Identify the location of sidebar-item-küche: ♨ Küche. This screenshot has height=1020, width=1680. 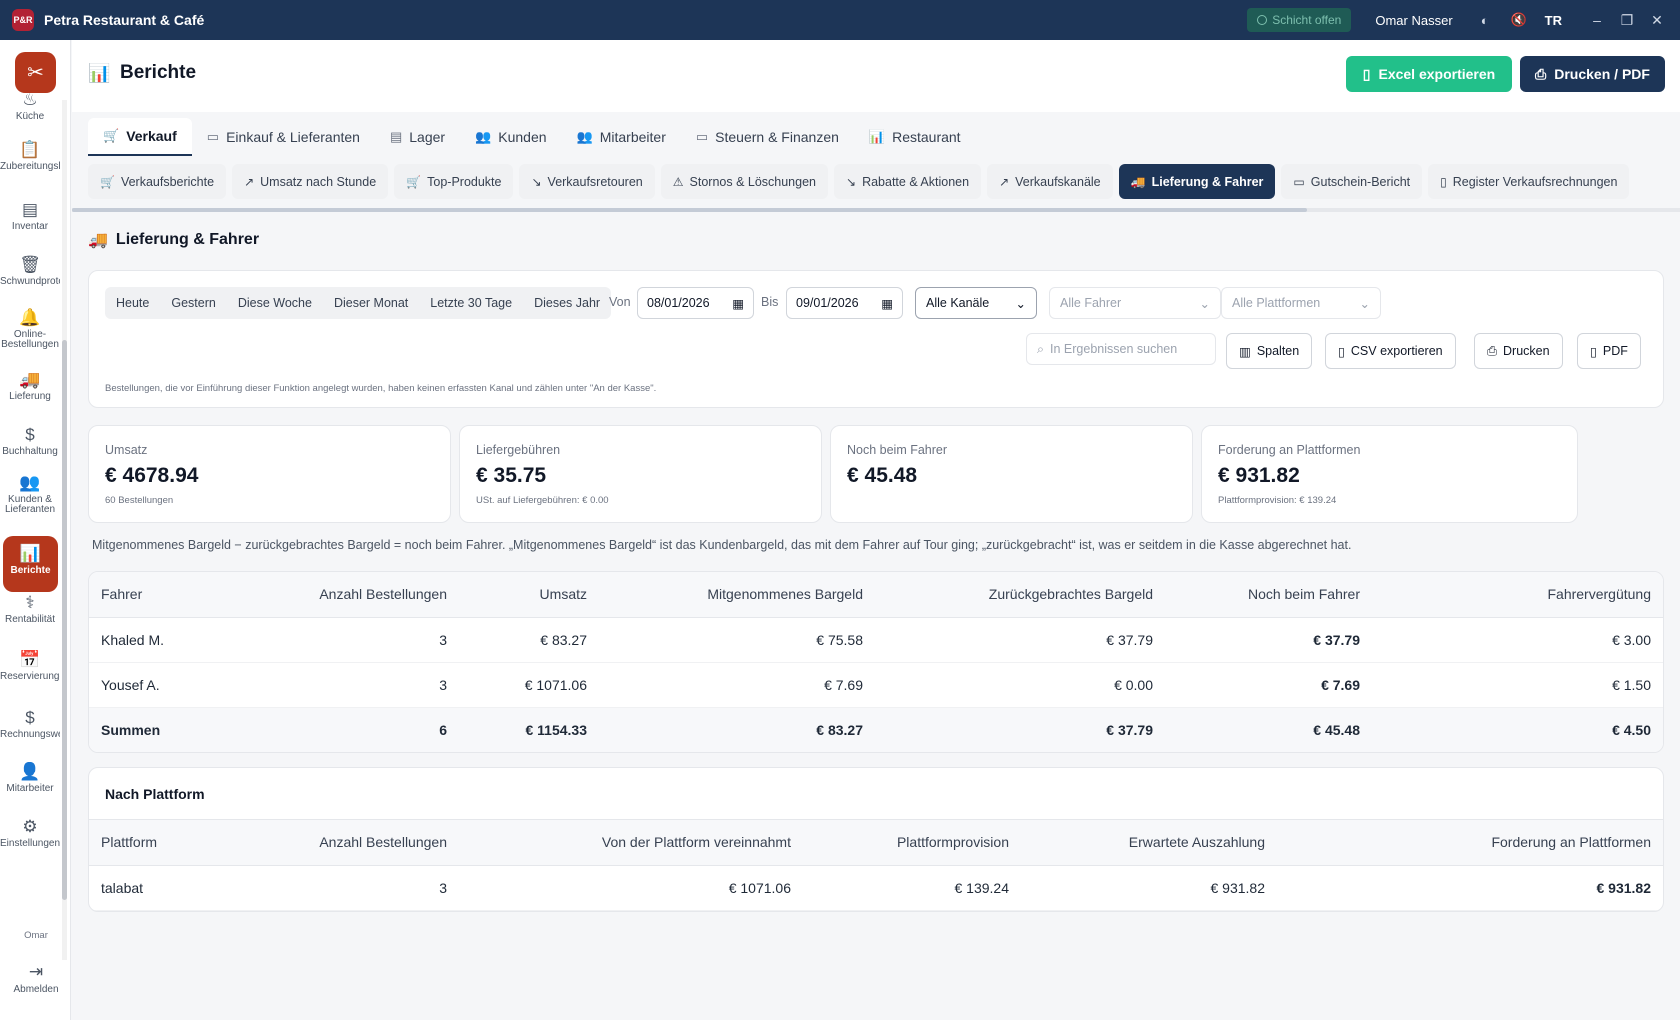
(30, 106).